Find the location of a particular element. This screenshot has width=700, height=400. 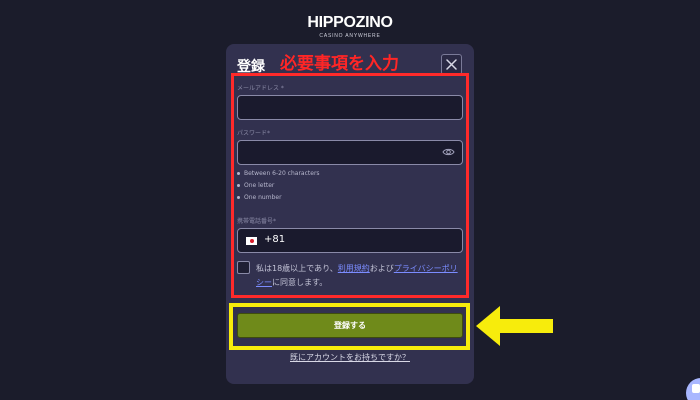

password-hint: One letter is located at coordinates (255, 185).